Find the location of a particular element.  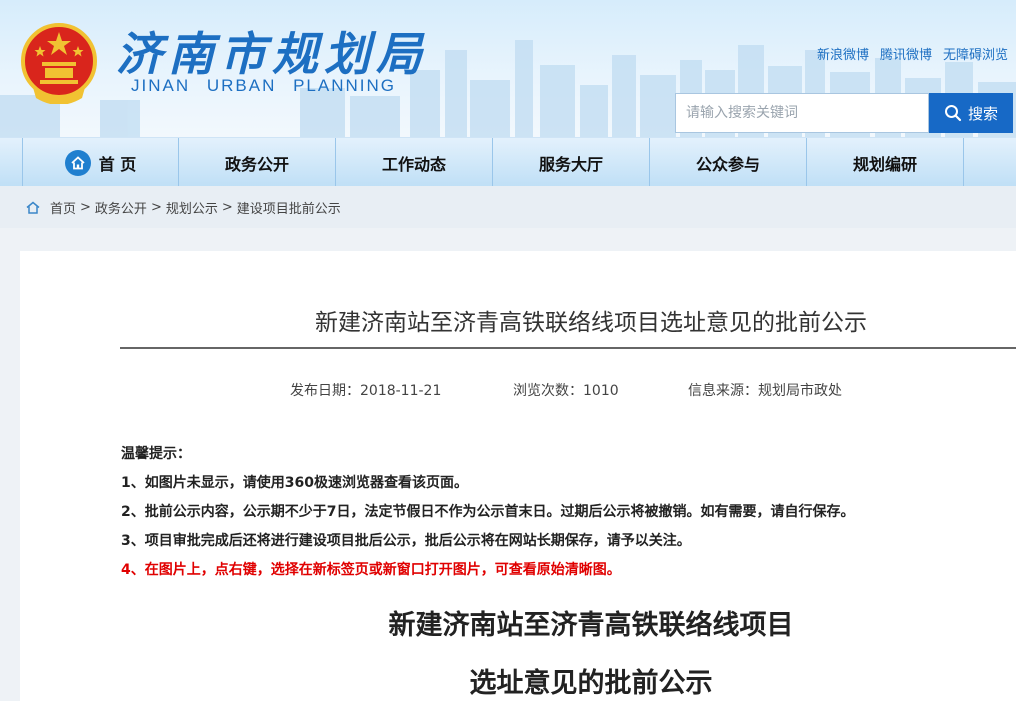

nav-item-label: 首 页 is located at coordinates (117, 164).